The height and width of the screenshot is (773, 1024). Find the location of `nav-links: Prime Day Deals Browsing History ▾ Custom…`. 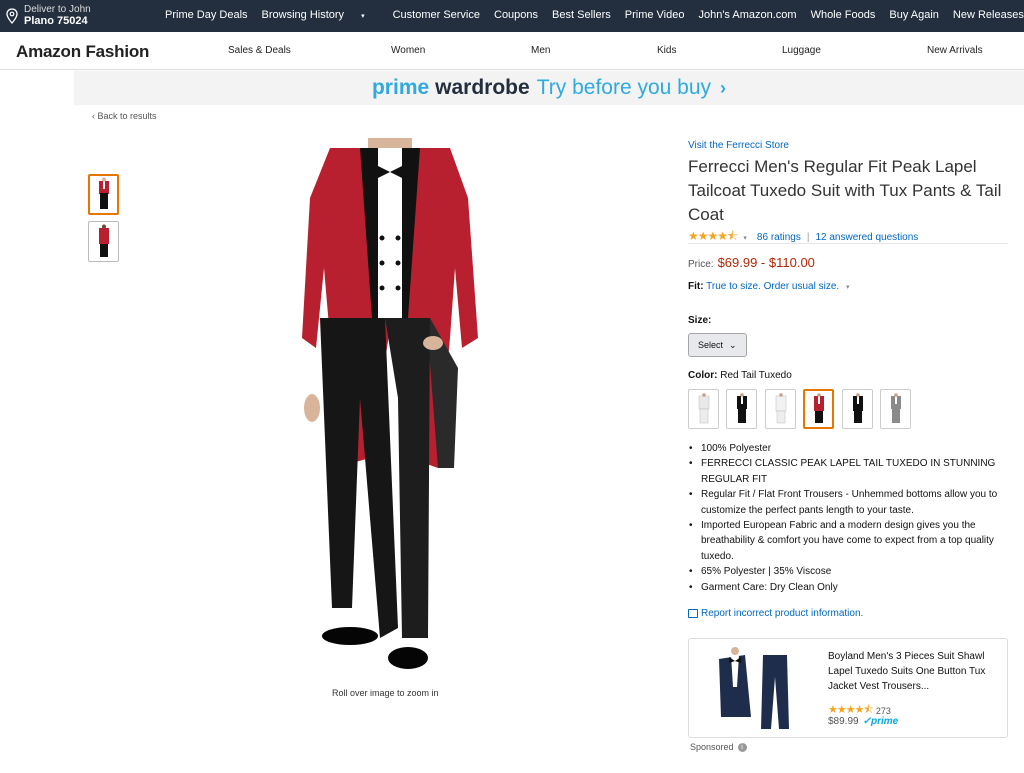

nav-links: Prime Day Deals Browsing History ▾ Custom… is located at coordinates (594, 15).